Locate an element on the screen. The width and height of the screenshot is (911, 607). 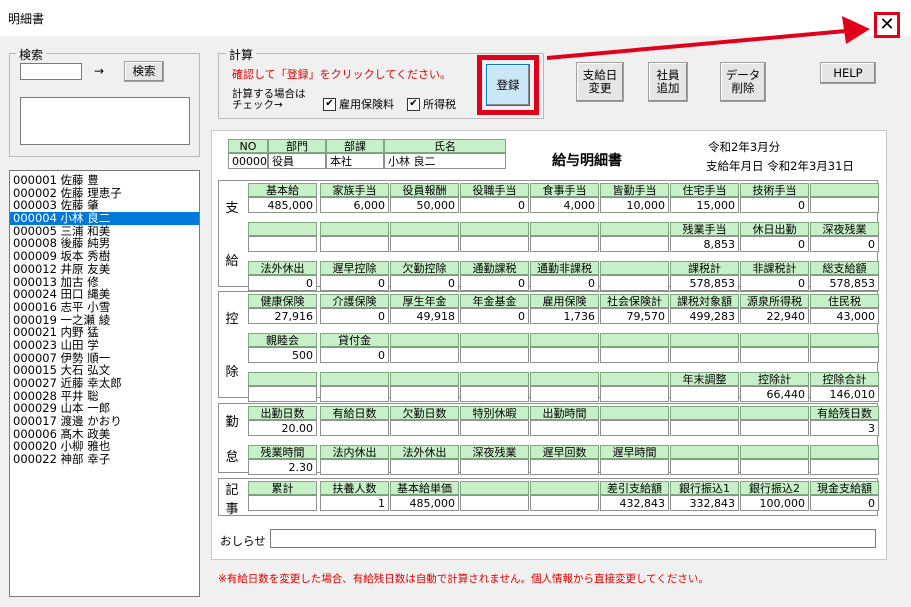
search-input is located at coordinates (51, 71).